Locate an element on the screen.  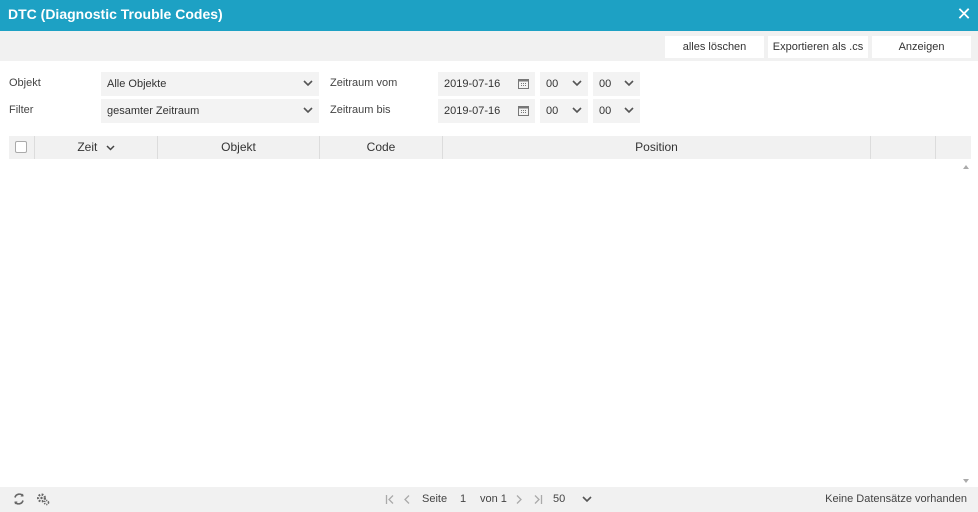
from-date-input: 2019-07-16 is located at coordinates (486, 84).